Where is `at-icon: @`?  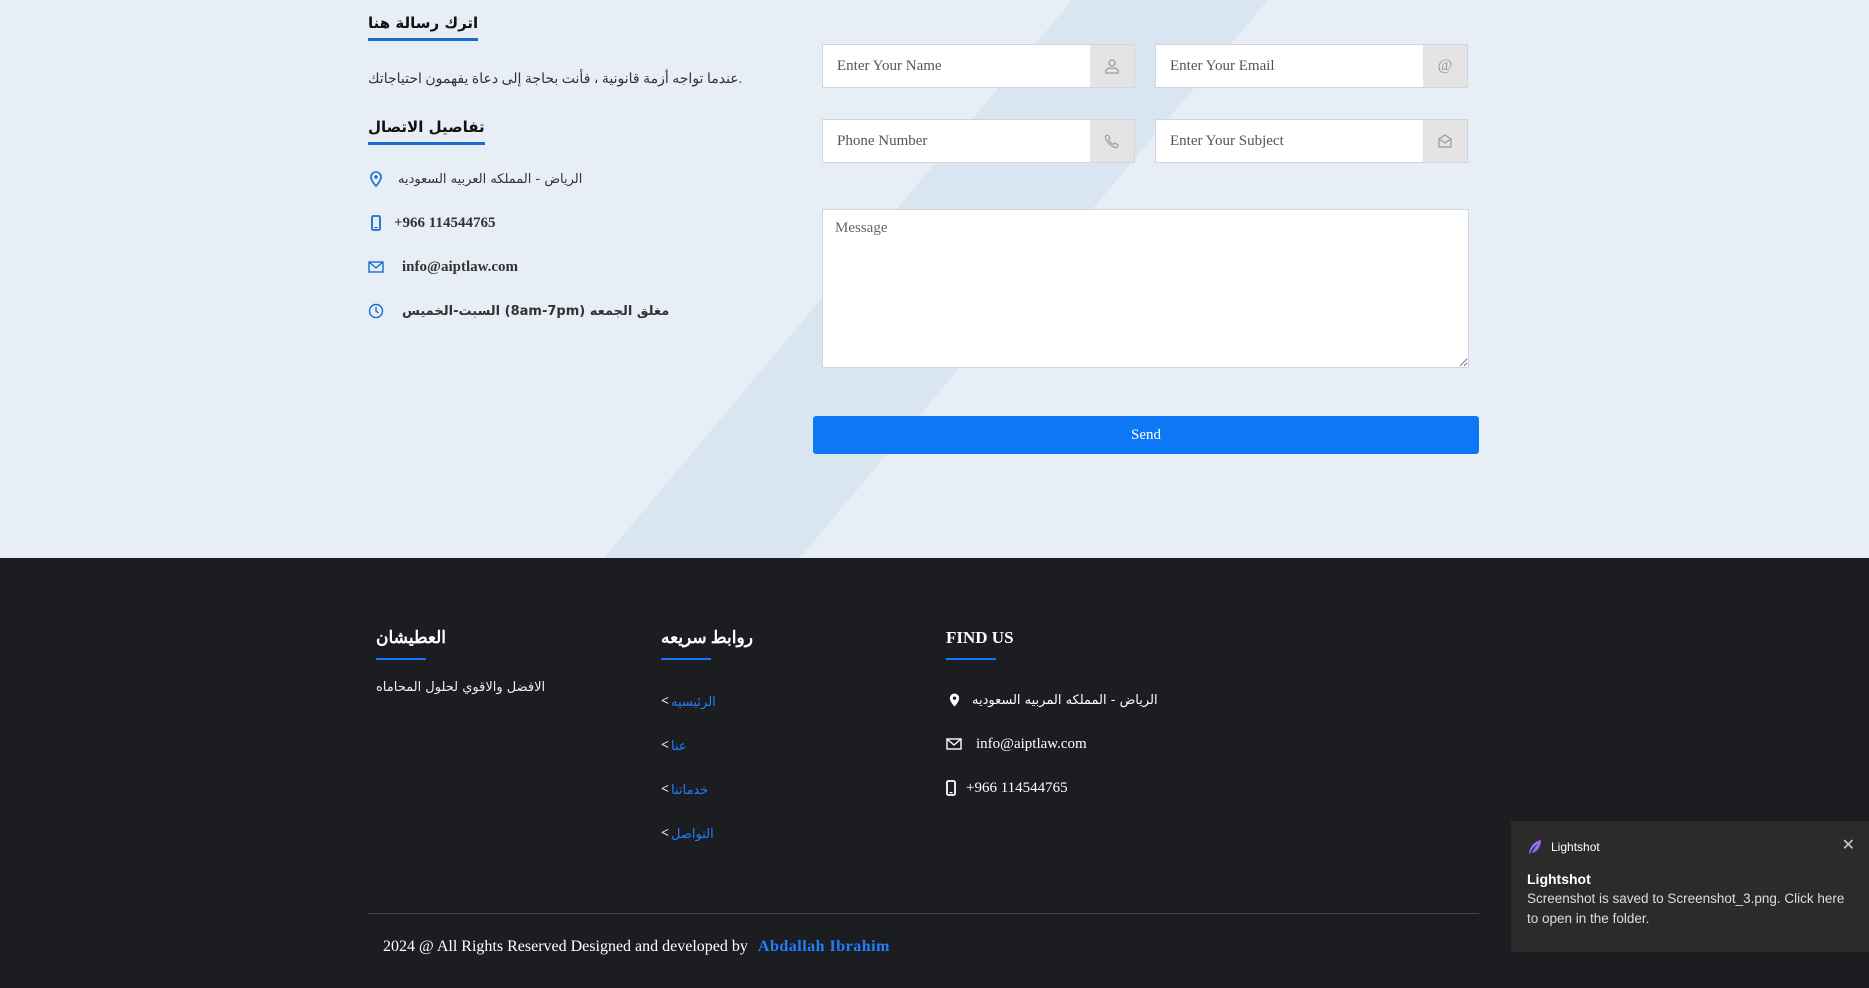
at-icon: @ is located at coordinates (1445, 66).